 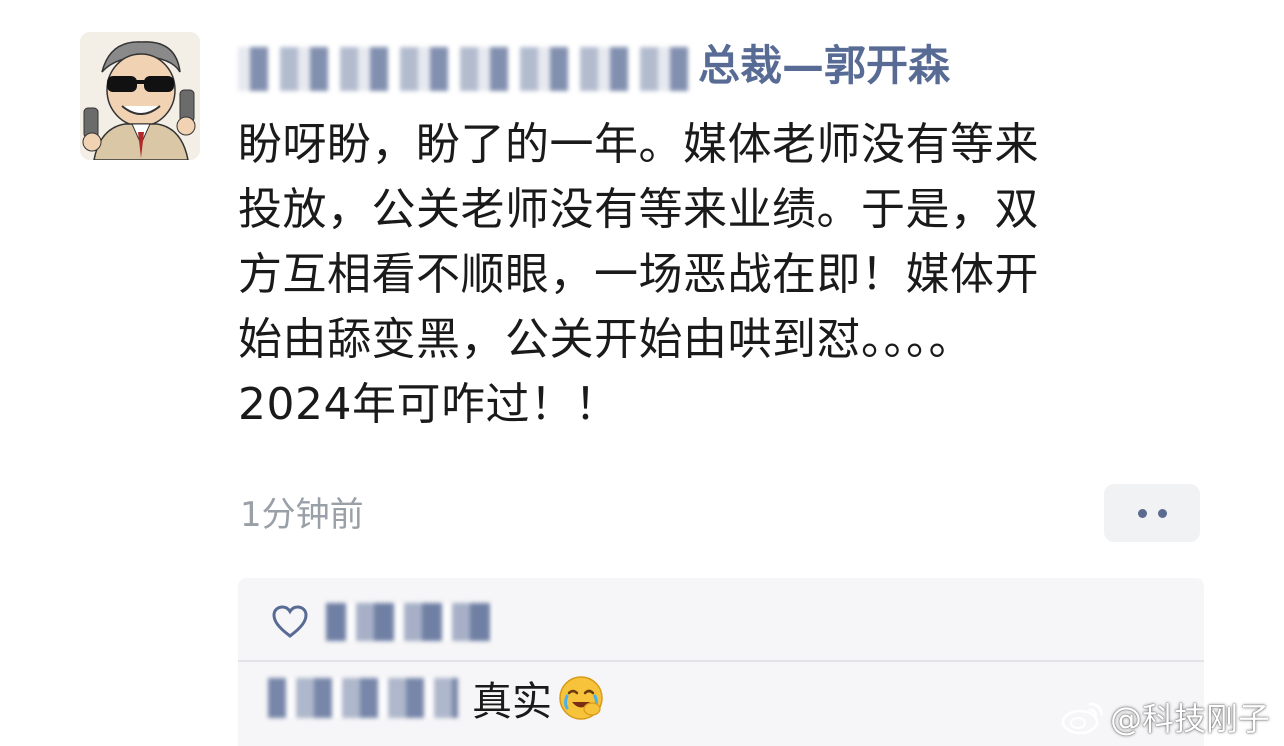 I want to click on more-options-button, so click(x=1152, y=513).